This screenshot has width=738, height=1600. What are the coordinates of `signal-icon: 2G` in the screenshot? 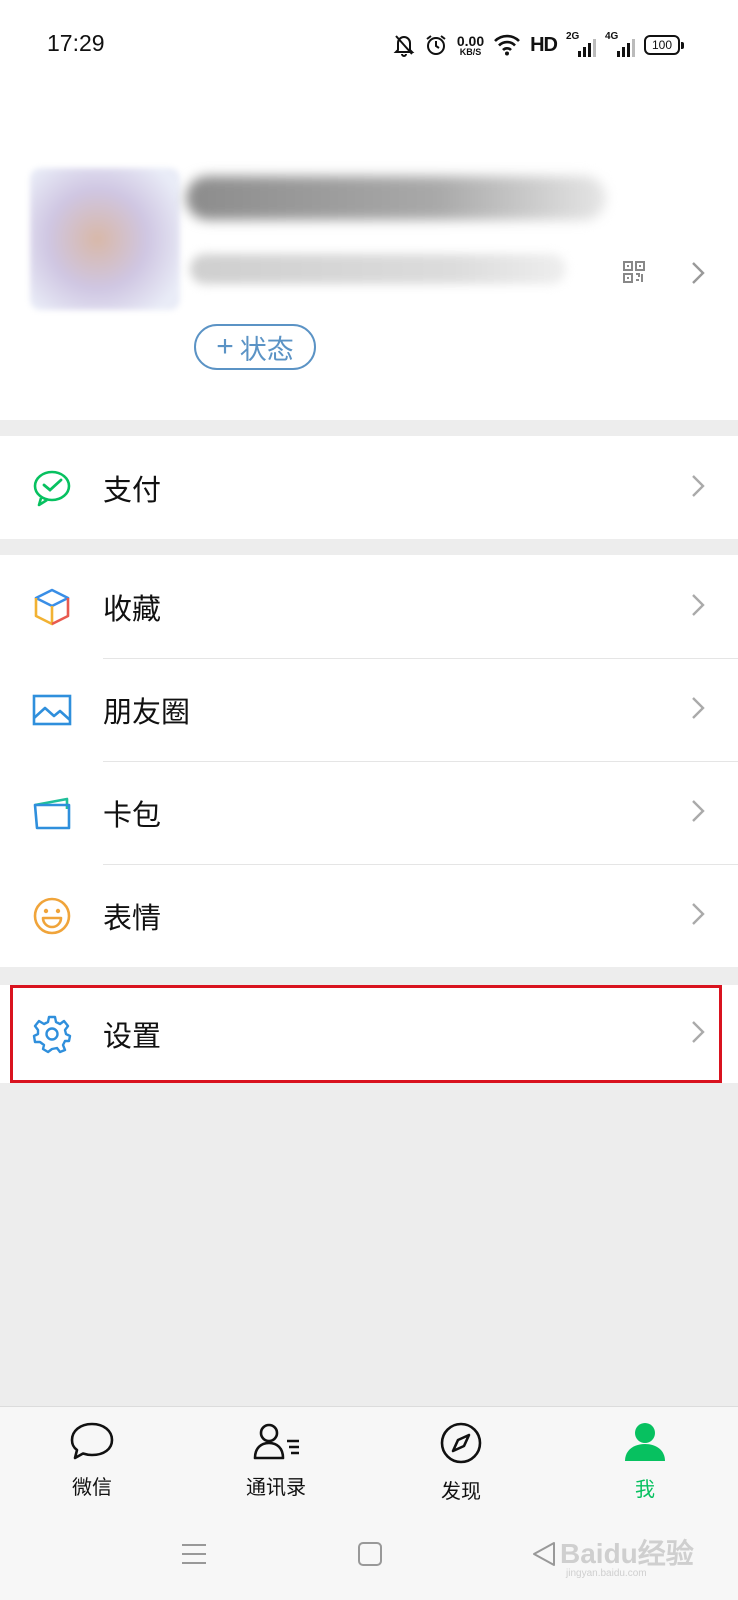 It's located at (581, 45).